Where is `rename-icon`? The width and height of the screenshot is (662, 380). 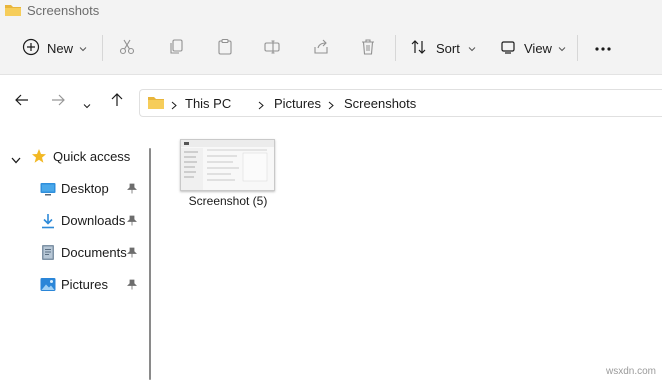
rename-icon is located at coordinates (272, 48).